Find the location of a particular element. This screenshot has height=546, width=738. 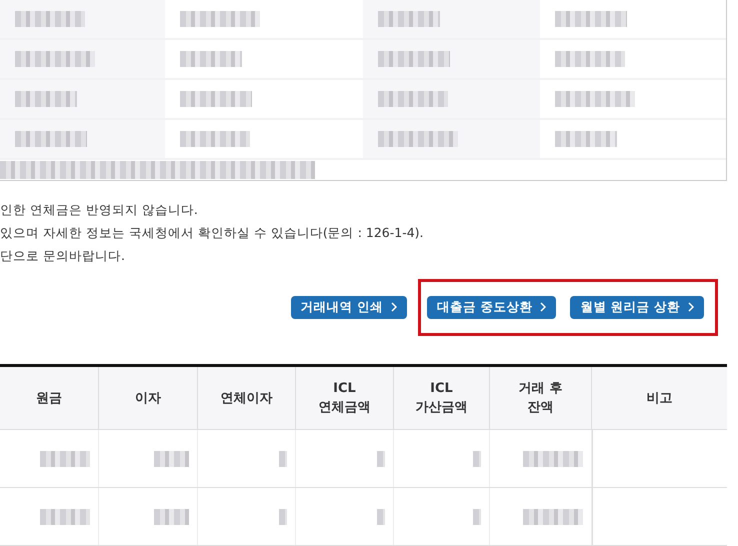

column-header: 거래 후 잔액 is located at coordinates (541, 398).